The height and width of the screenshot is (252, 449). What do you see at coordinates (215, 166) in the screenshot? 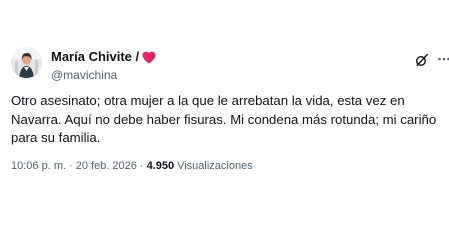
I see `views-label: Visualizaciones` at bounding box center [215, 166].